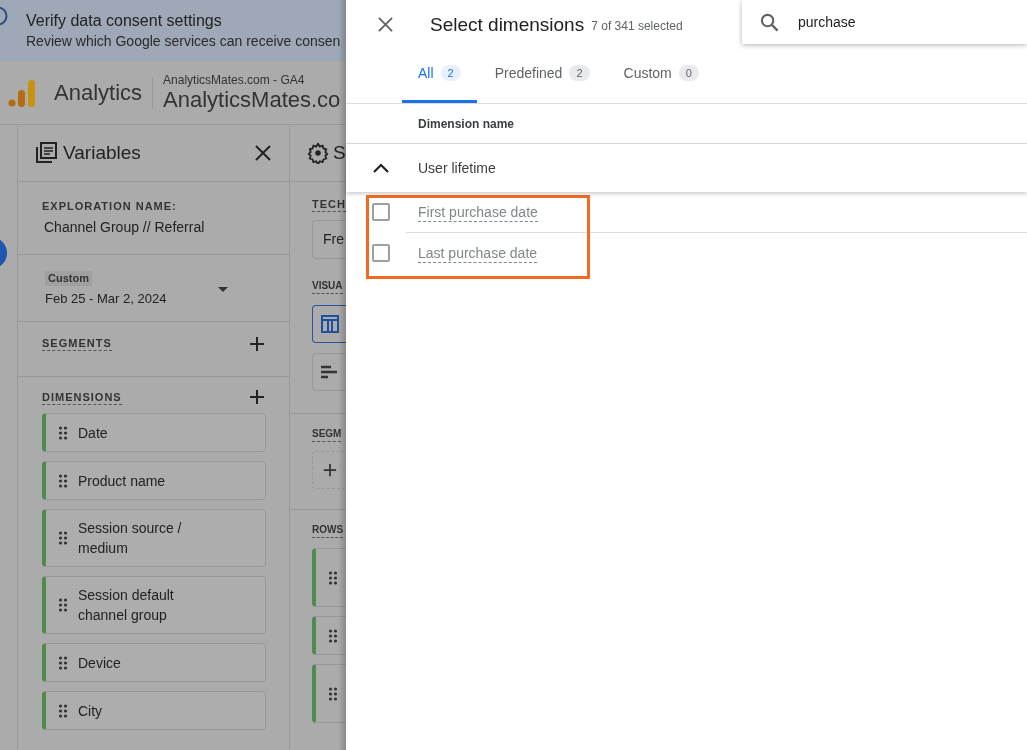 Image resolution: width=1027 pixels, height=750 pixels. I want to click on dimension-chip: Product name, so click(154, 480).